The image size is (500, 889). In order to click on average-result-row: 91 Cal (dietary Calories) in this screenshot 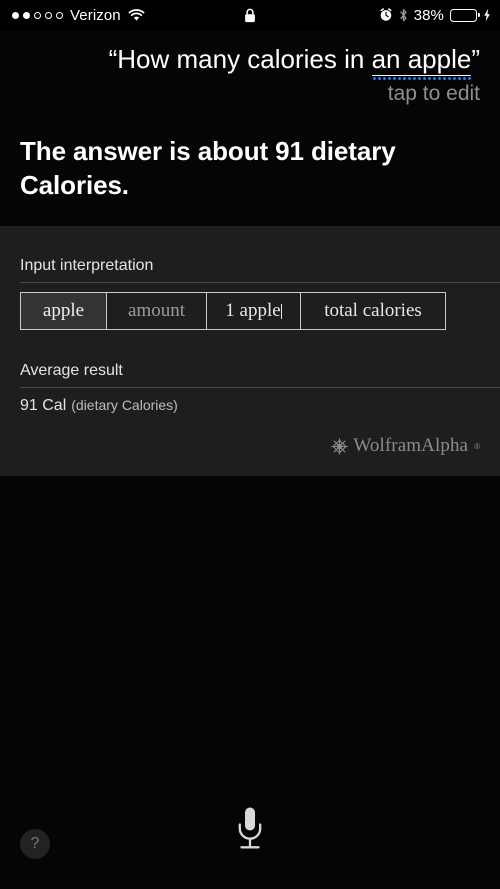, I will do `click(99, 406)`.